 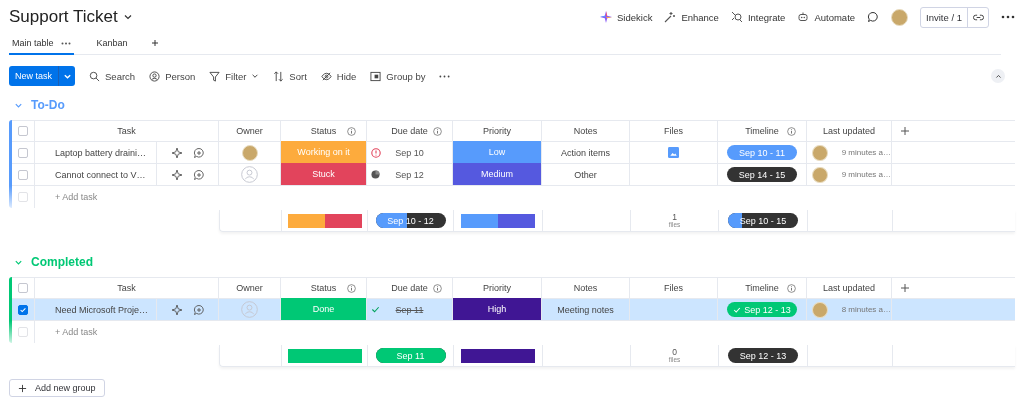 I want to click on chevron-down-icon, so click(x=127, y=17).